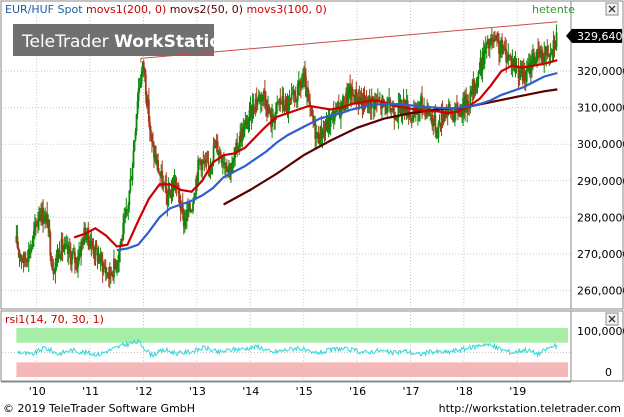 The width and height of the screenshot is (624, 417). What do you see at coordinates (287, 9) in the screenshot?
I see `legend-movs3: movs3(100, 0)` at bounding box center [287, 9].